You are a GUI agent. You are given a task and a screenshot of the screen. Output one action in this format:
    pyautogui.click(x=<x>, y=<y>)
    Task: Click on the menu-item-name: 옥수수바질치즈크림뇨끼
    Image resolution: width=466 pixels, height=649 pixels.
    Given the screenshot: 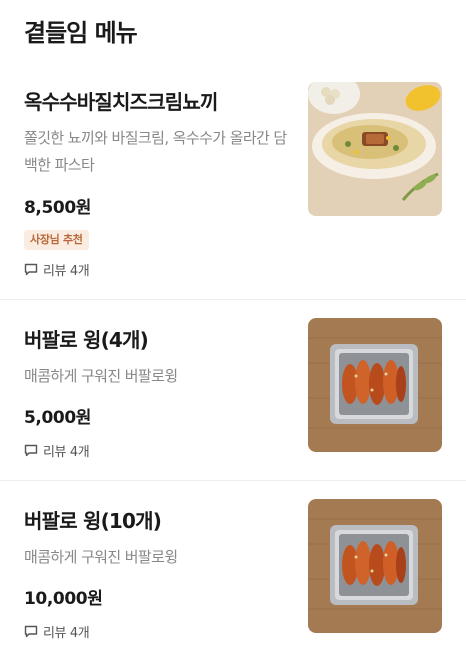 What is the action you would take?
    pyautogui.click(x=121, y=102)
    